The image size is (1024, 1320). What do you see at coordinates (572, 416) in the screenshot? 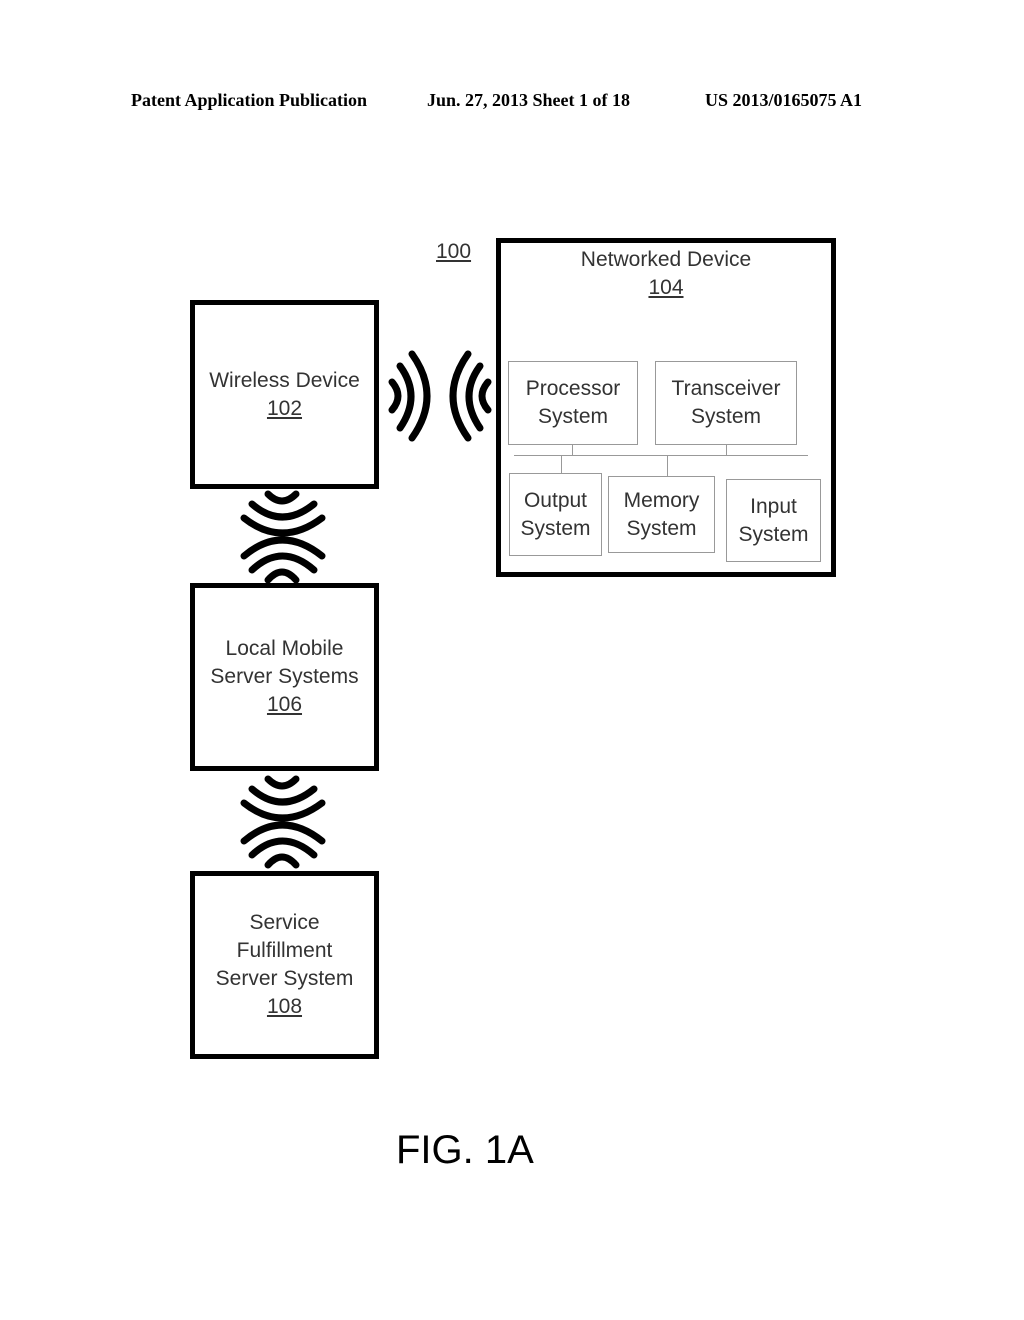
I see `processor-label-2: System` at bounding box center [572, 416].